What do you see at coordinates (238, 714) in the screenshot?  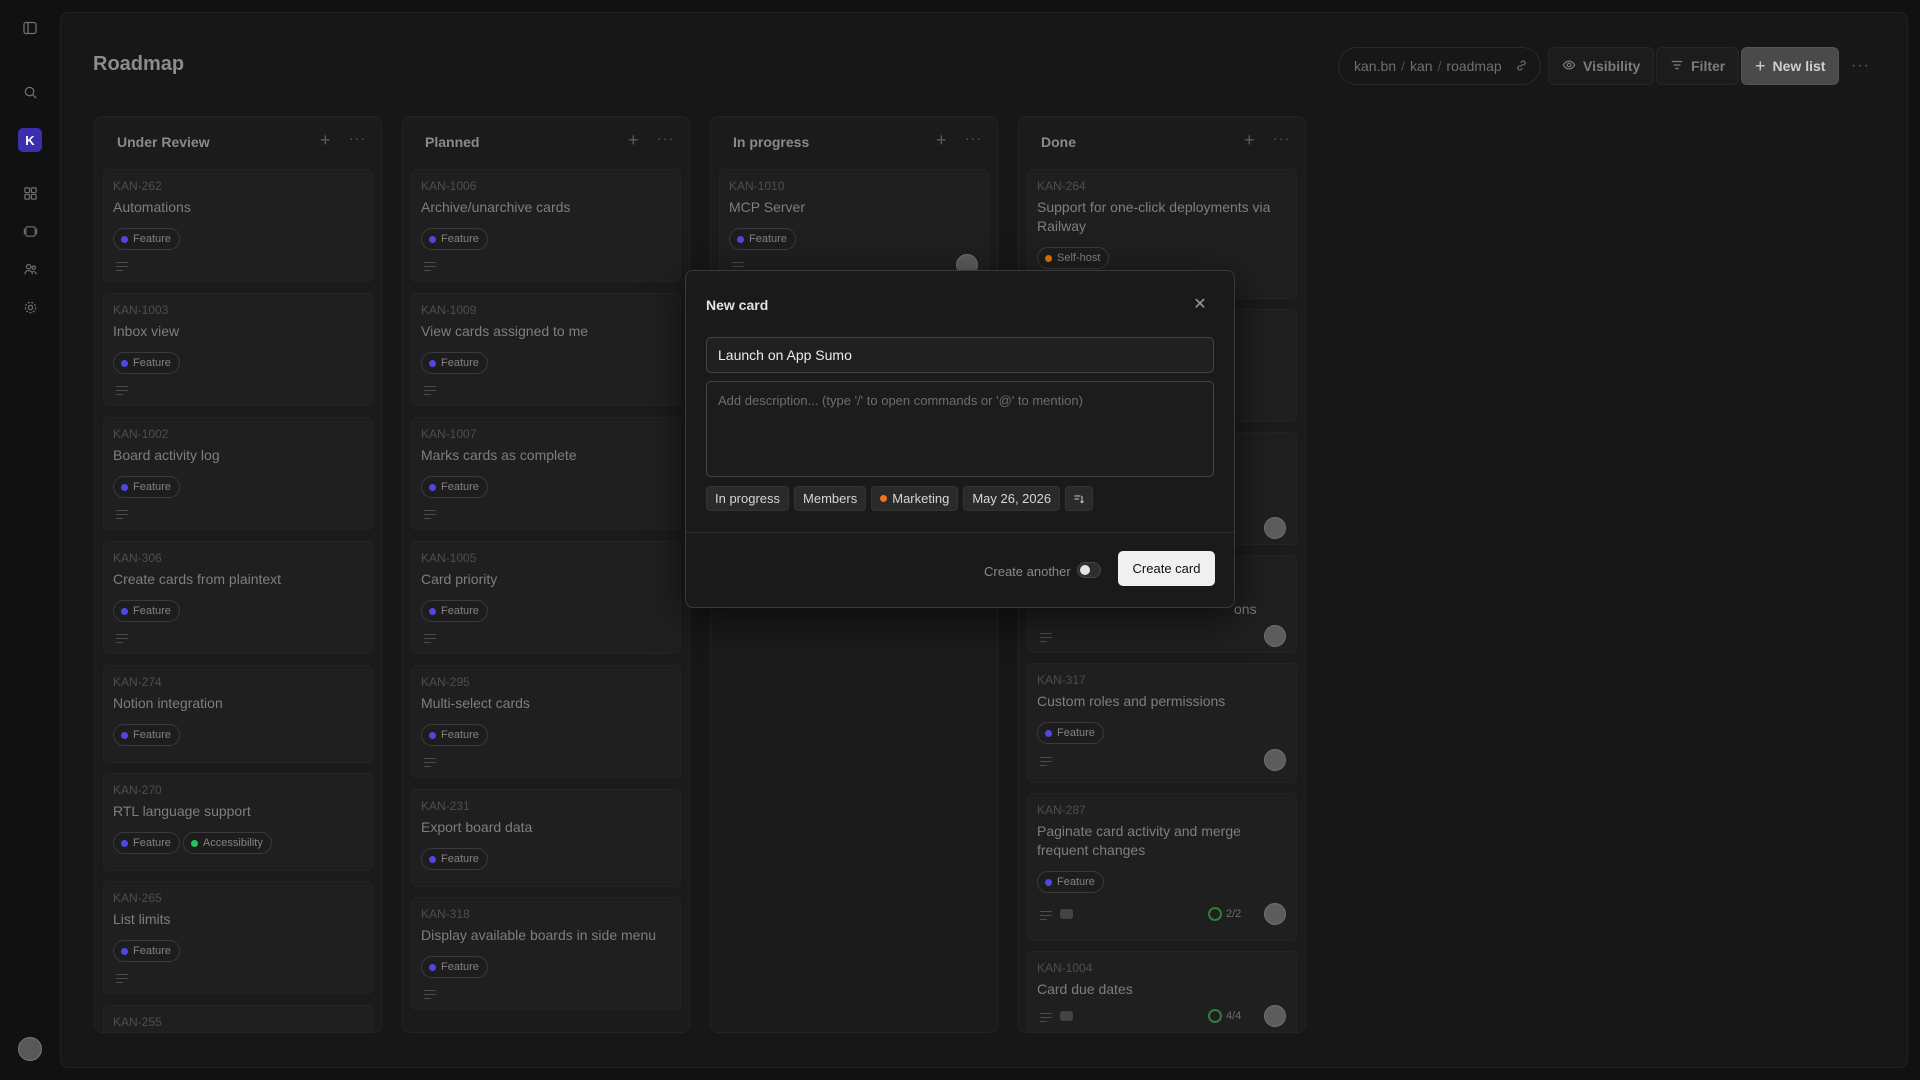 I see `card: KAN-274 Notion integration Feature` at bounding box center [238, 714].